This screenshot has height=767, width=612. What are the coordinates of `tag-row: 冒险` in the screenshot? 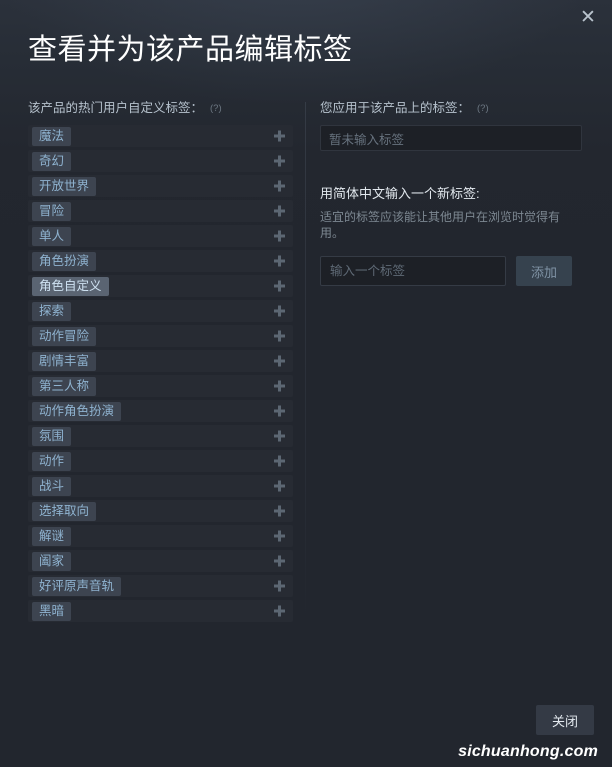 It's located at (160, 211).